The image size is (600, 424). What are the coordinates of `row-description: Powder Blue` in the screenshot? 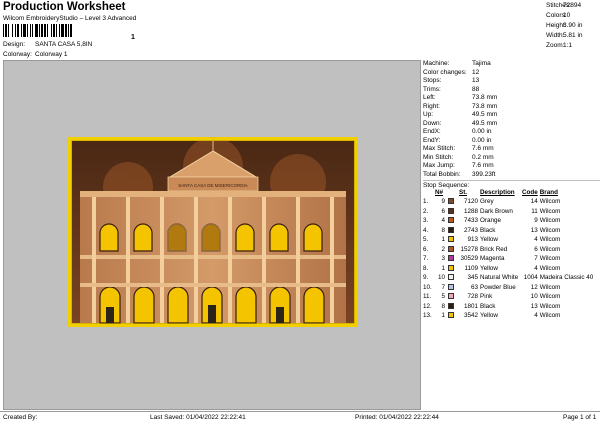 It's located at (498, 287).